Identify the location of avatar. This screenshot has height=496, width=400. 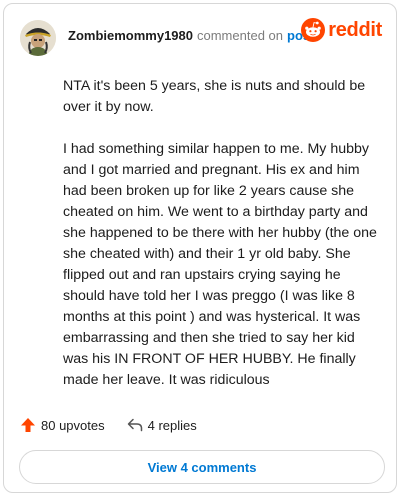
(38, 38).